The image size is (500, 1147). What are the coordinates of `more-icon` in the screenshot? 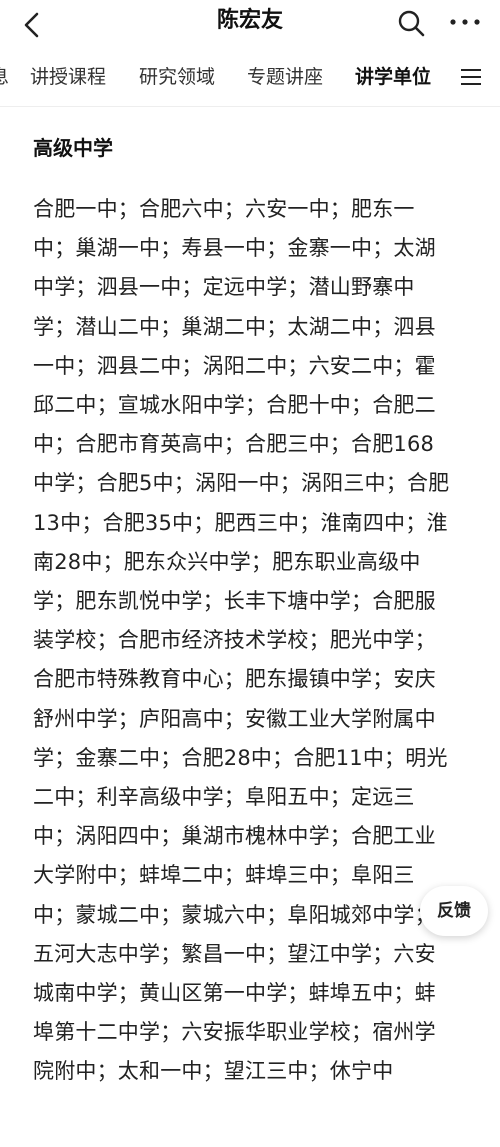 It's located at (465, 22).